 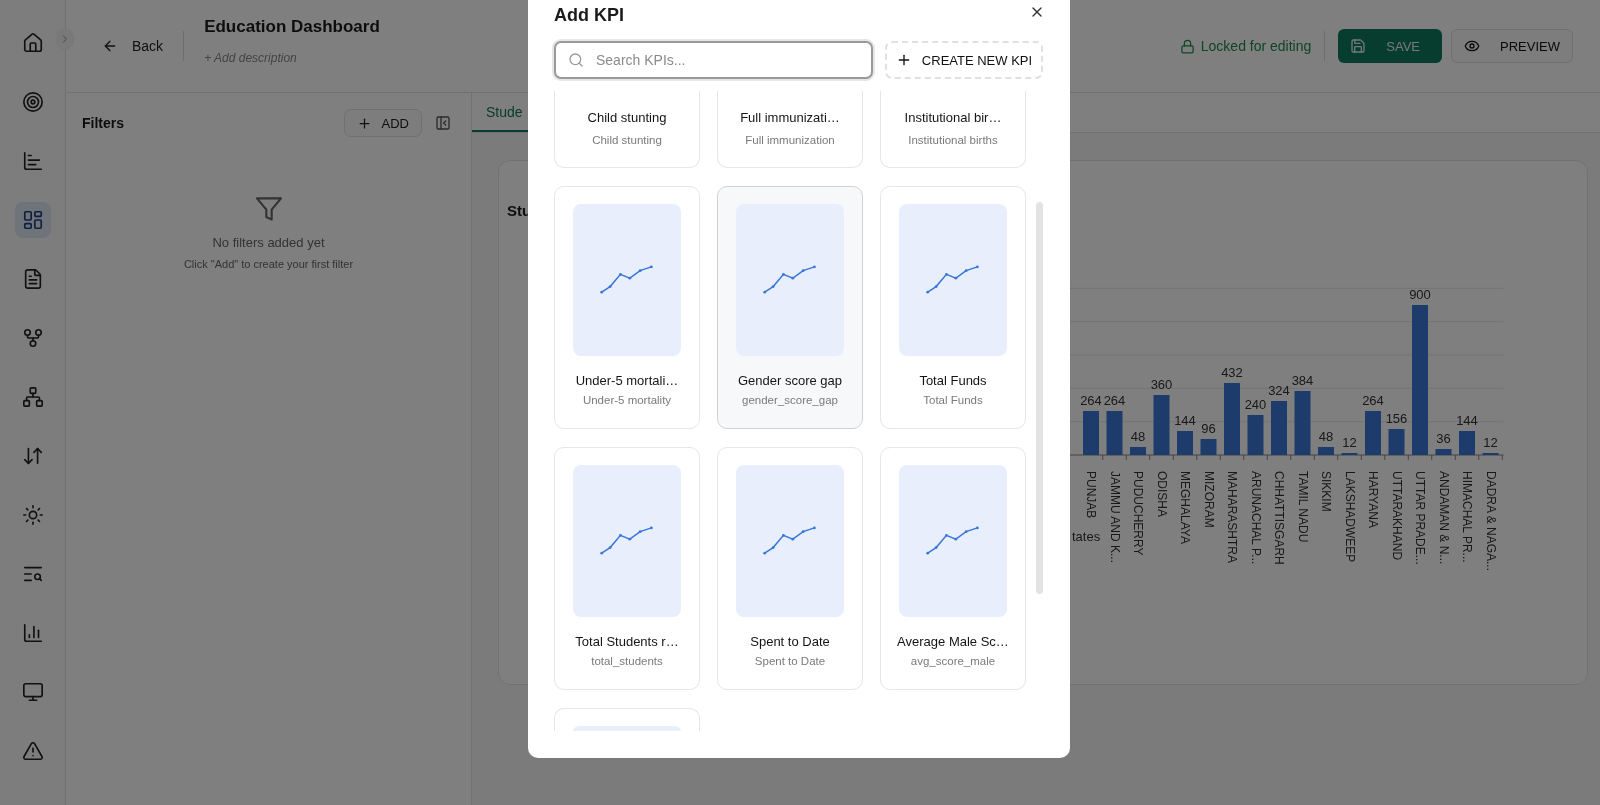 What do you see at coordinates (953, 140) in the screenshot?
I see `kpi-subtitle: Institutional births` at bounding box center [953, 140].